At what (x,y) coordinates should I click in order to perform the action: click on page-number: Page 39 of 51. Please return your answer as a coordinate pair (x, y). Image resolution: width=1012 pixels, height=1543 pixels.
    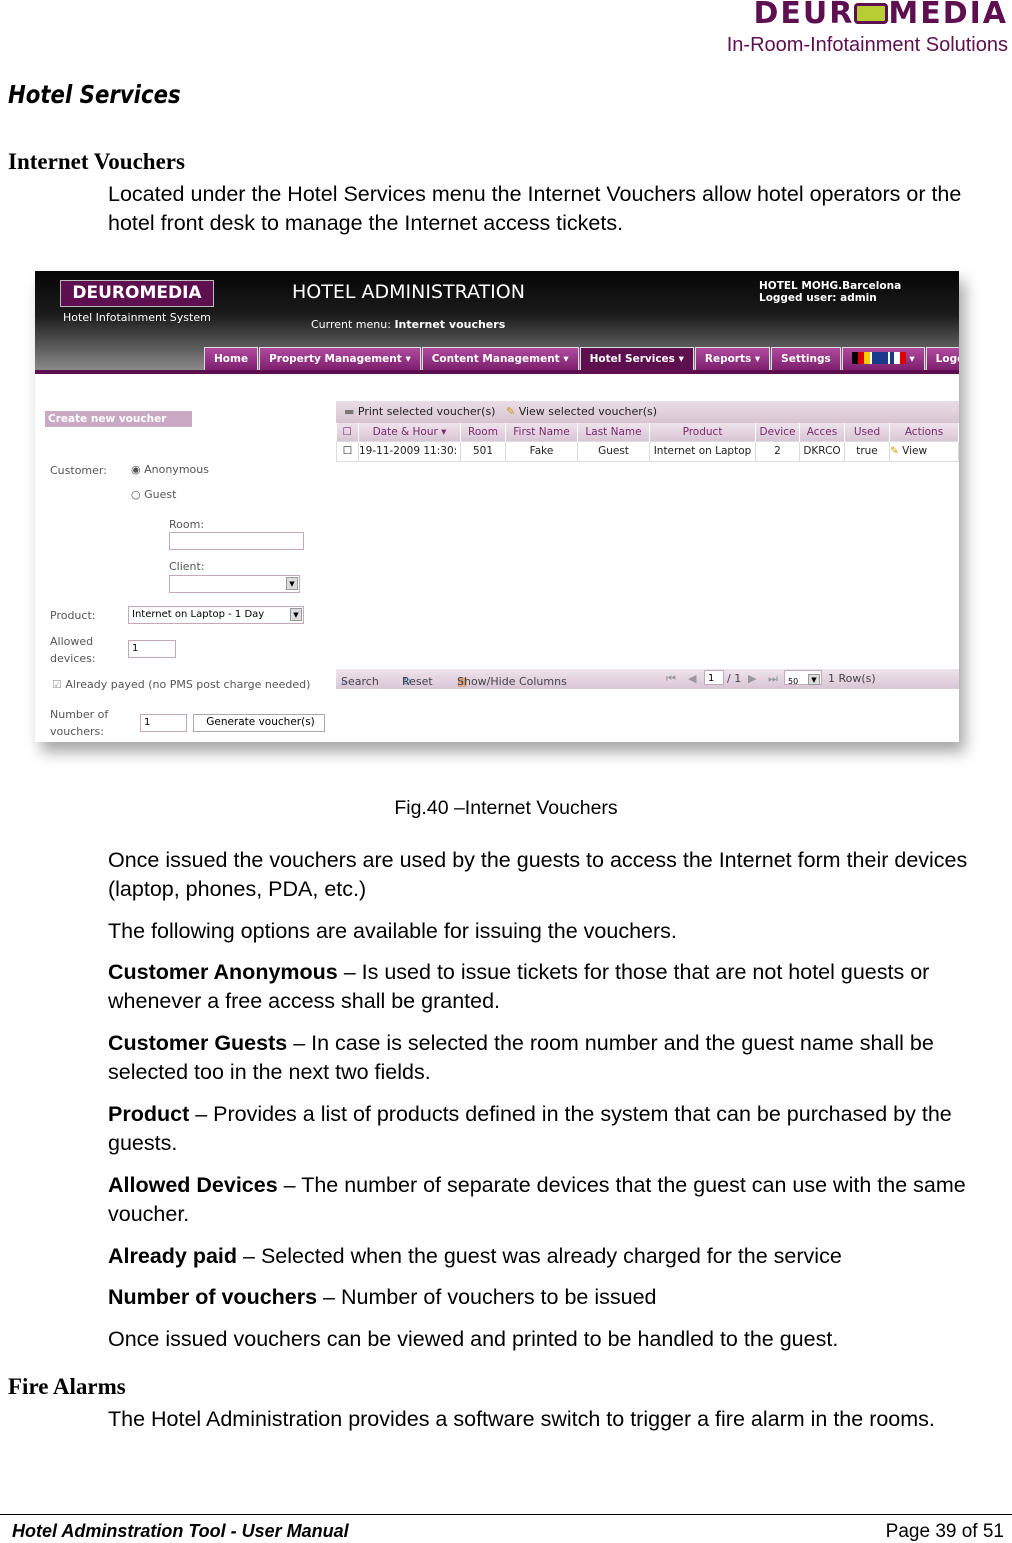
    Looking at the image, I should click on (944, 1531).